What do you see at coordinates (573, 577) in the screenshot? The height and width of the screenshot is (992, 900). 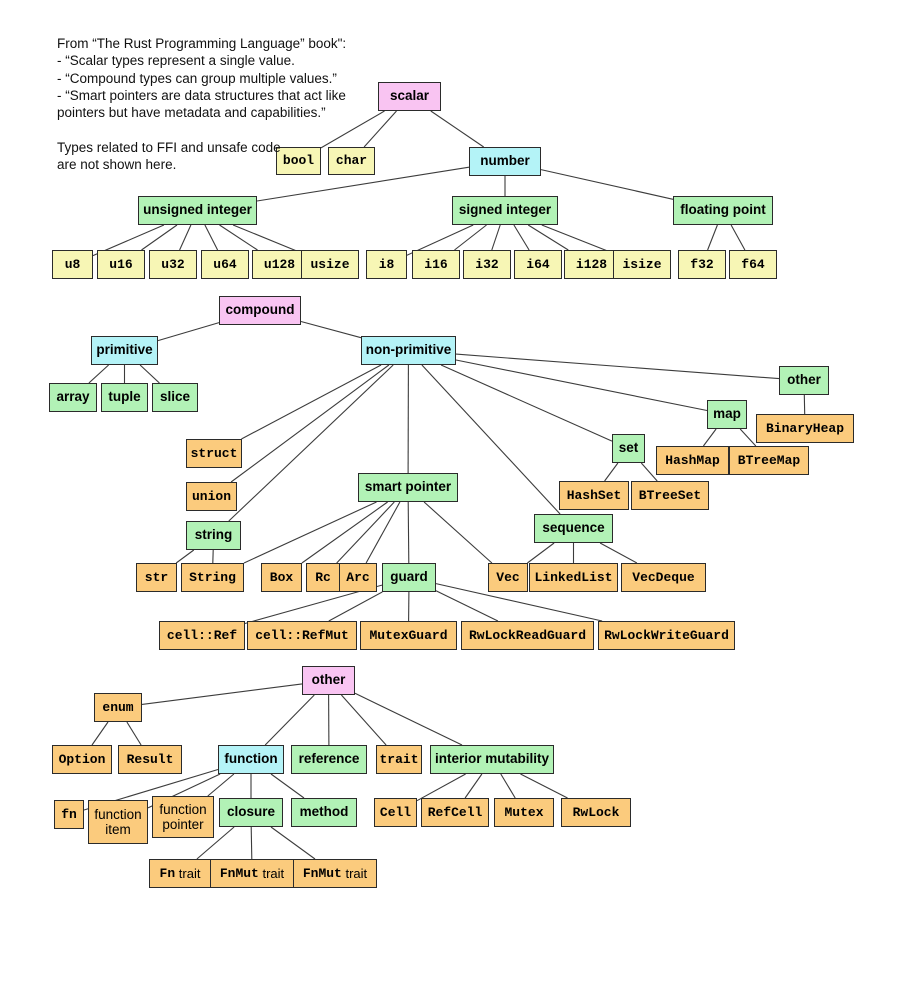 I see `node-linkedlist: LinkedList` at bounding box center [573, 577].